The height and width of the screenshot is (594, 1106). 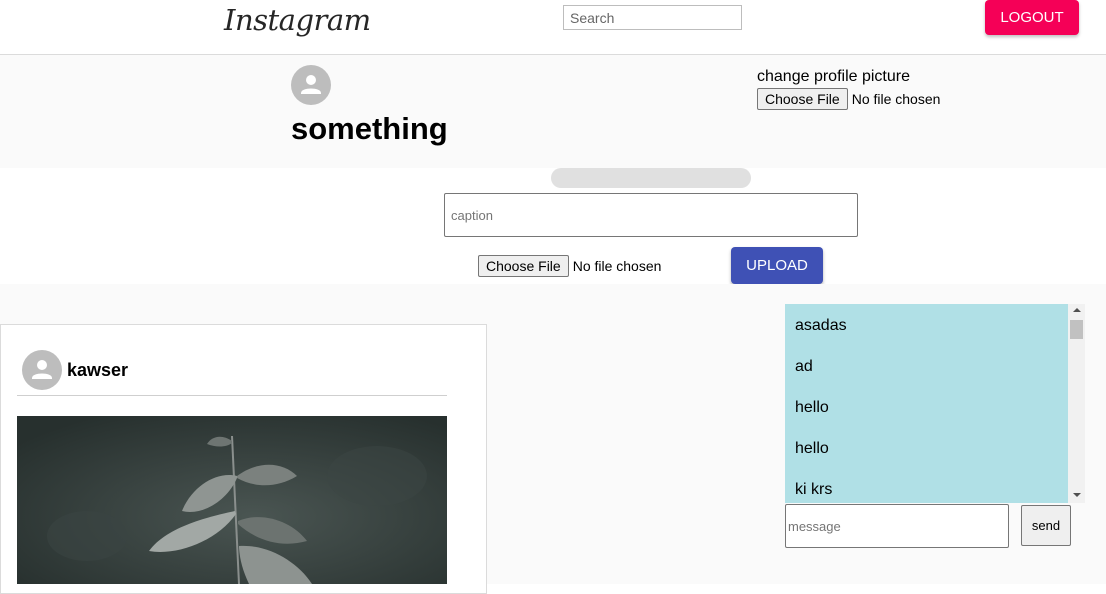 What do you see at coordinates (814, 489) in the screenshot?
I see `chat-message: ki krs` at bounding box center [814, 489].